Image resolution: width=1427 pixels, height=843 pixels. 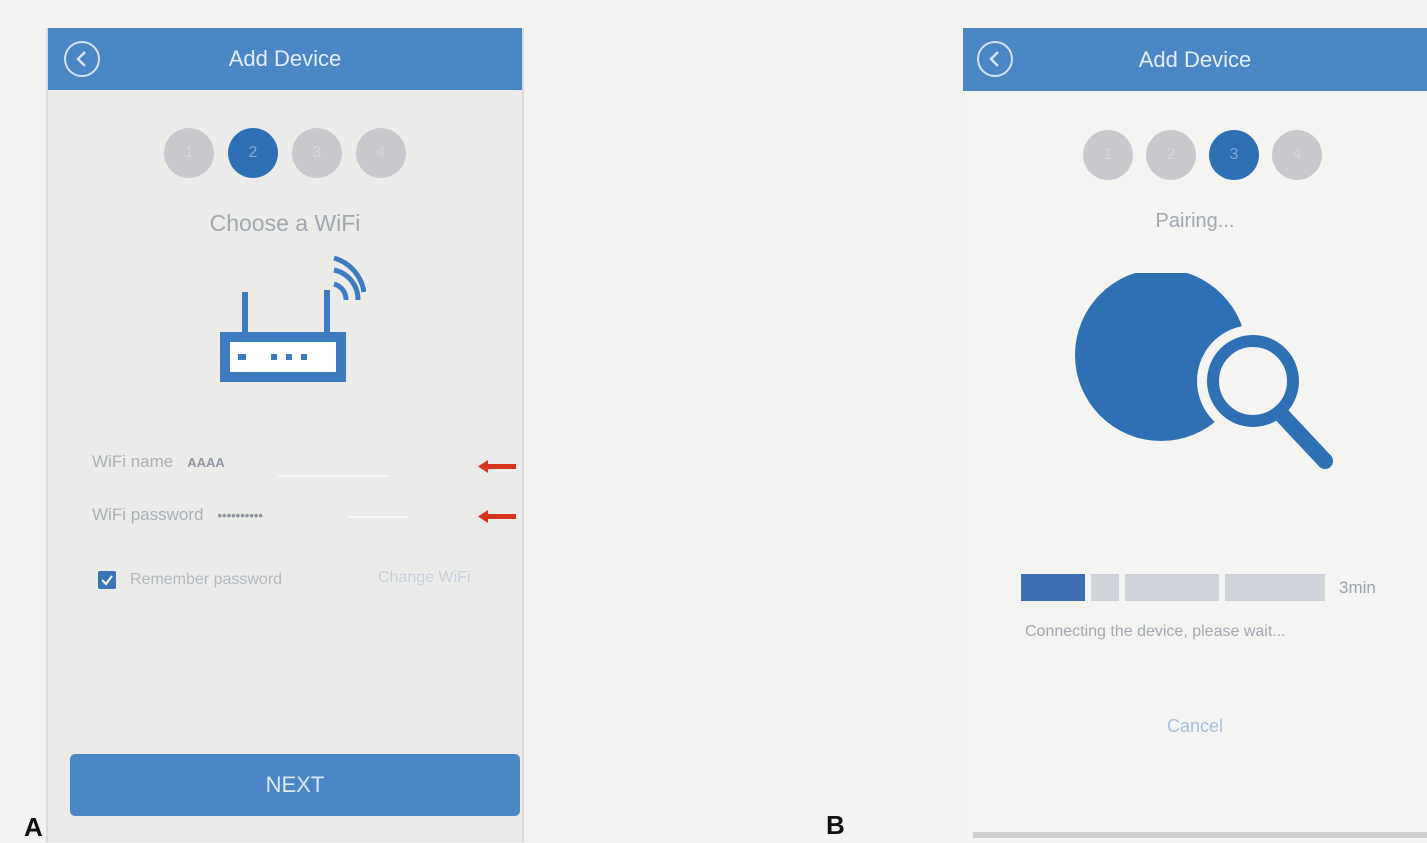 What do you see at coordinates (253, 153) in the screenshot?
I see `step-2-active: 2` at bounding box center [253, 153].